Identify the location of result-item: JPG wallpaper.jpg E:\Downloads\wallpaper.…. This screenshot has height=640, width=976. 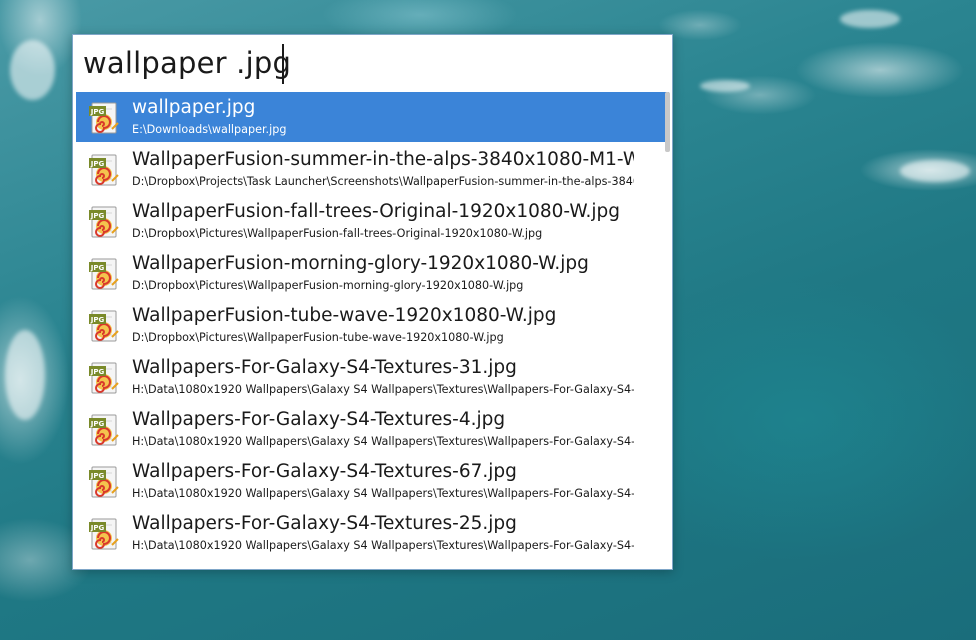
(372, 117).